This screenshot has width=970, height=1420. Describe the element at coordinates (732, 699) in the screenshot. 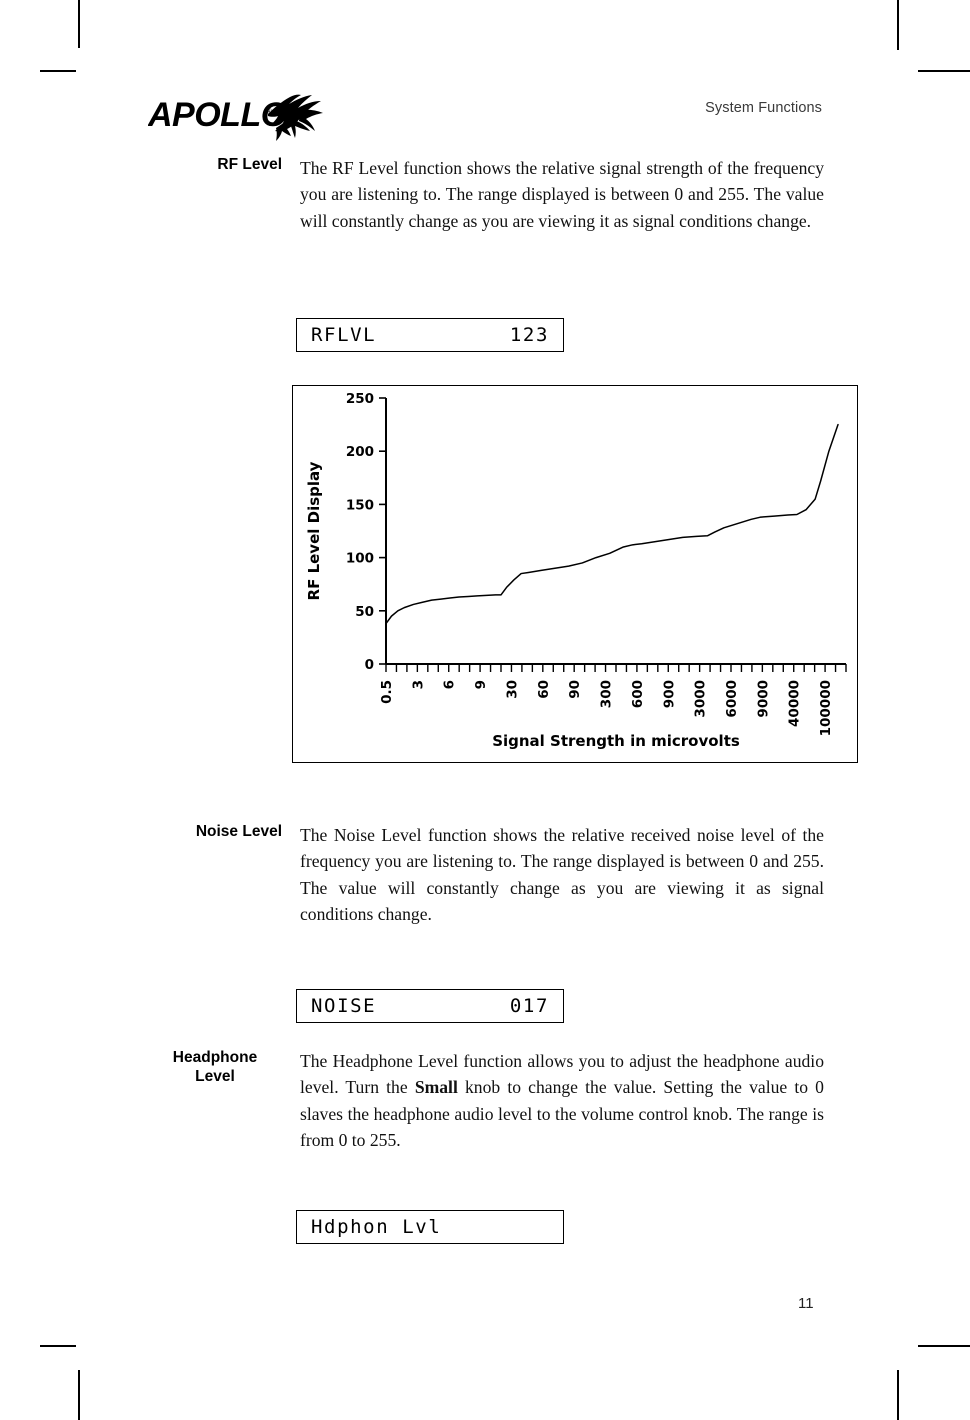

I see `svg-text: 6000` at that location.